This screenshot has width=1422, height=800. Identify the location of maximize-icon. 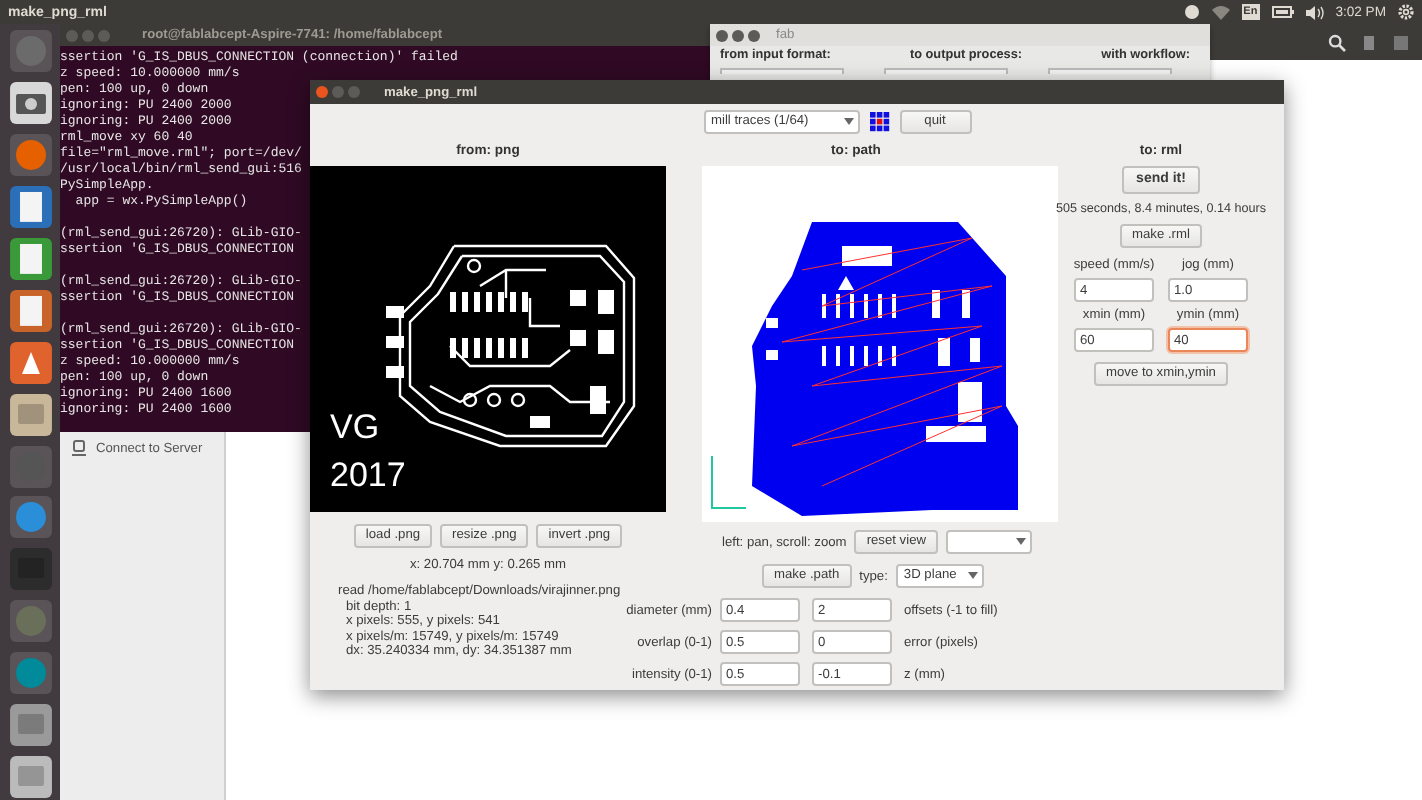
(754, 35).